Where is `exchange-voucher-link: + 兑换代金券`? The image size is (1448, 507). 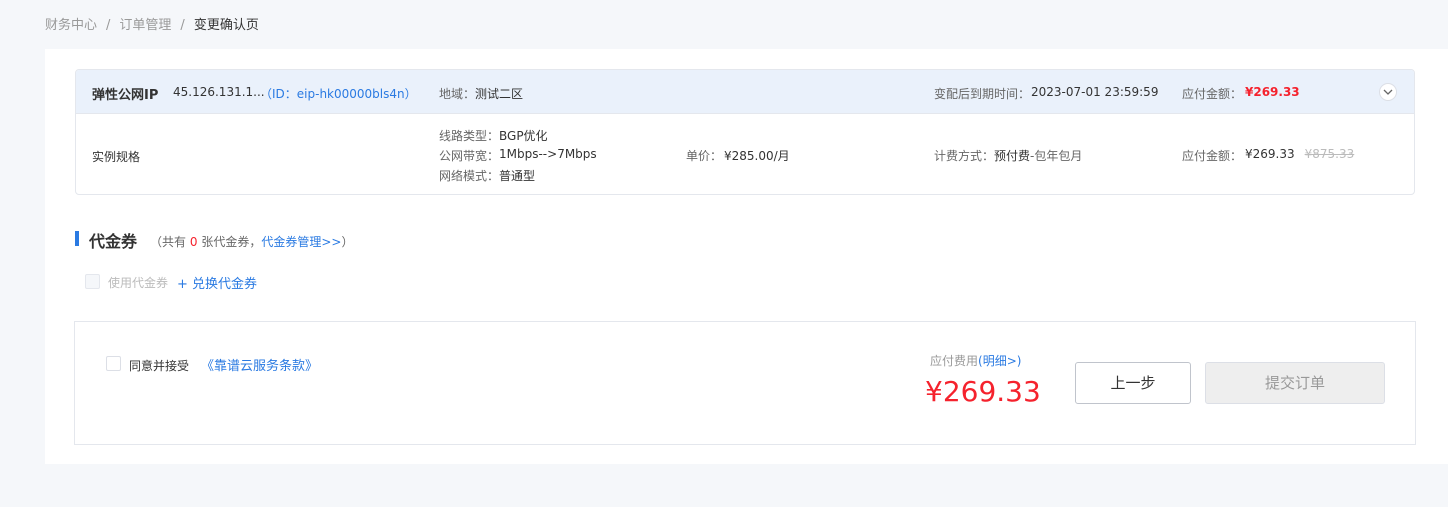 exchange-voucher-link: + 兑换代金券 is located at coordinates (217, 282).